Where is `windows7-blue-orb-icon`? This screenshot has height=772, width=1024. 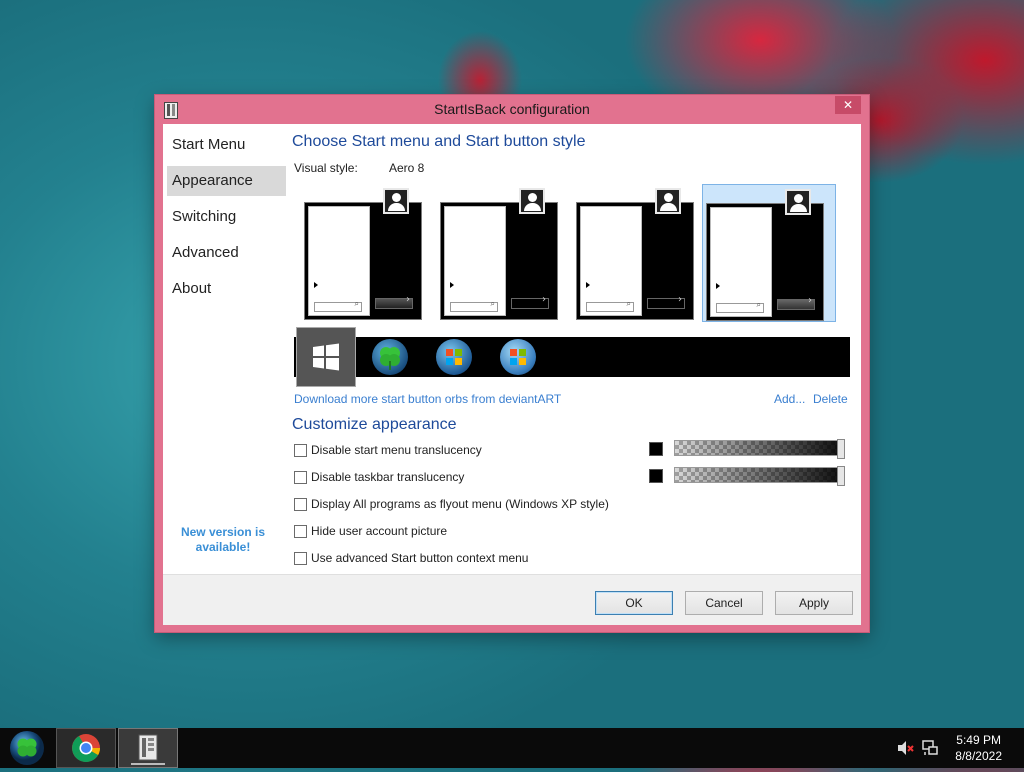
windows7-blue-orb-icon is located at coordinates (454, 357).